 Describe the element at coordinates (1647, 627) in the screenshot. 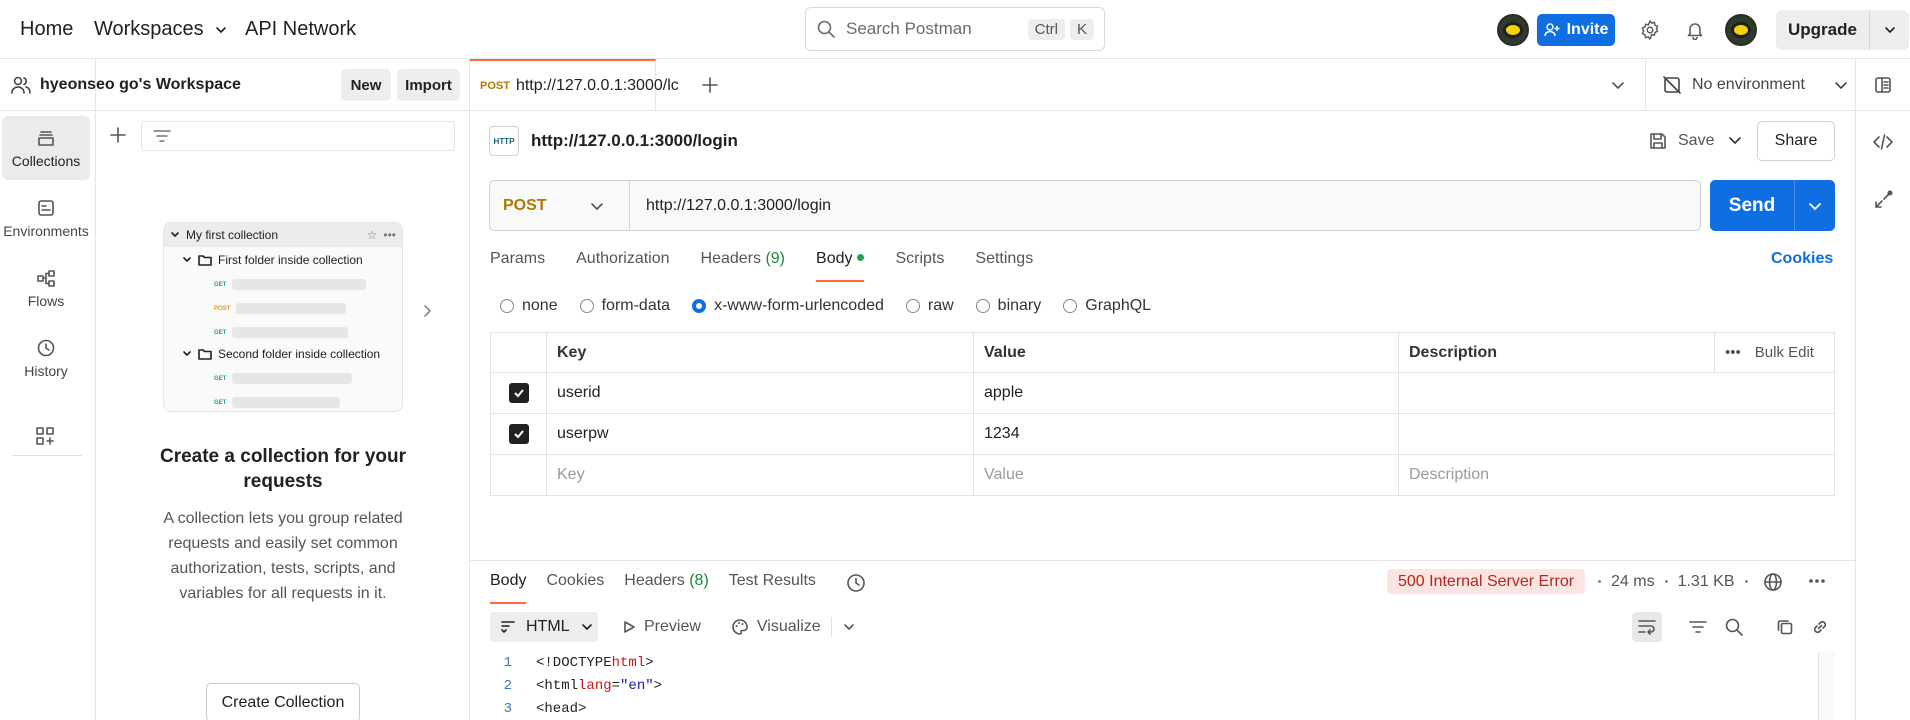

I see `wrap-lines-icon` at that location.